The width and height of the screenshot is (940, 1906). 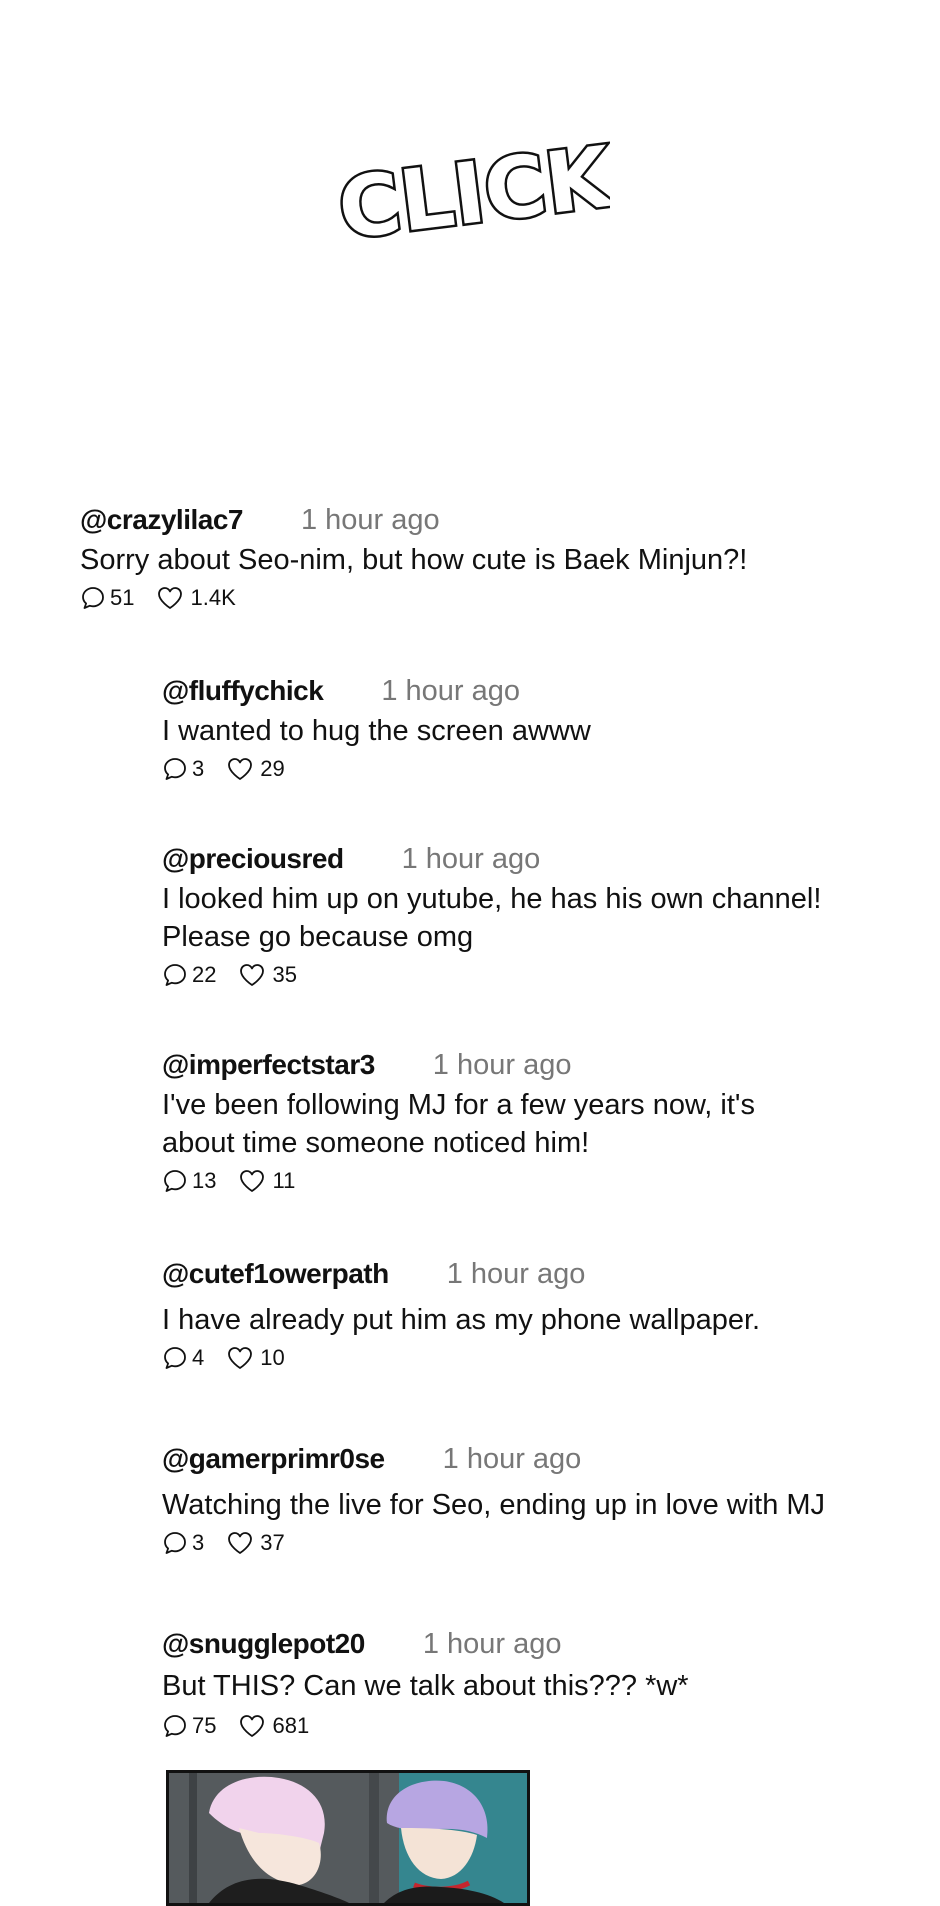 What do you see at coordinates (284, 1180) in the screenshot?
I see `like-count: 11` at bounding box center [284, 1180].